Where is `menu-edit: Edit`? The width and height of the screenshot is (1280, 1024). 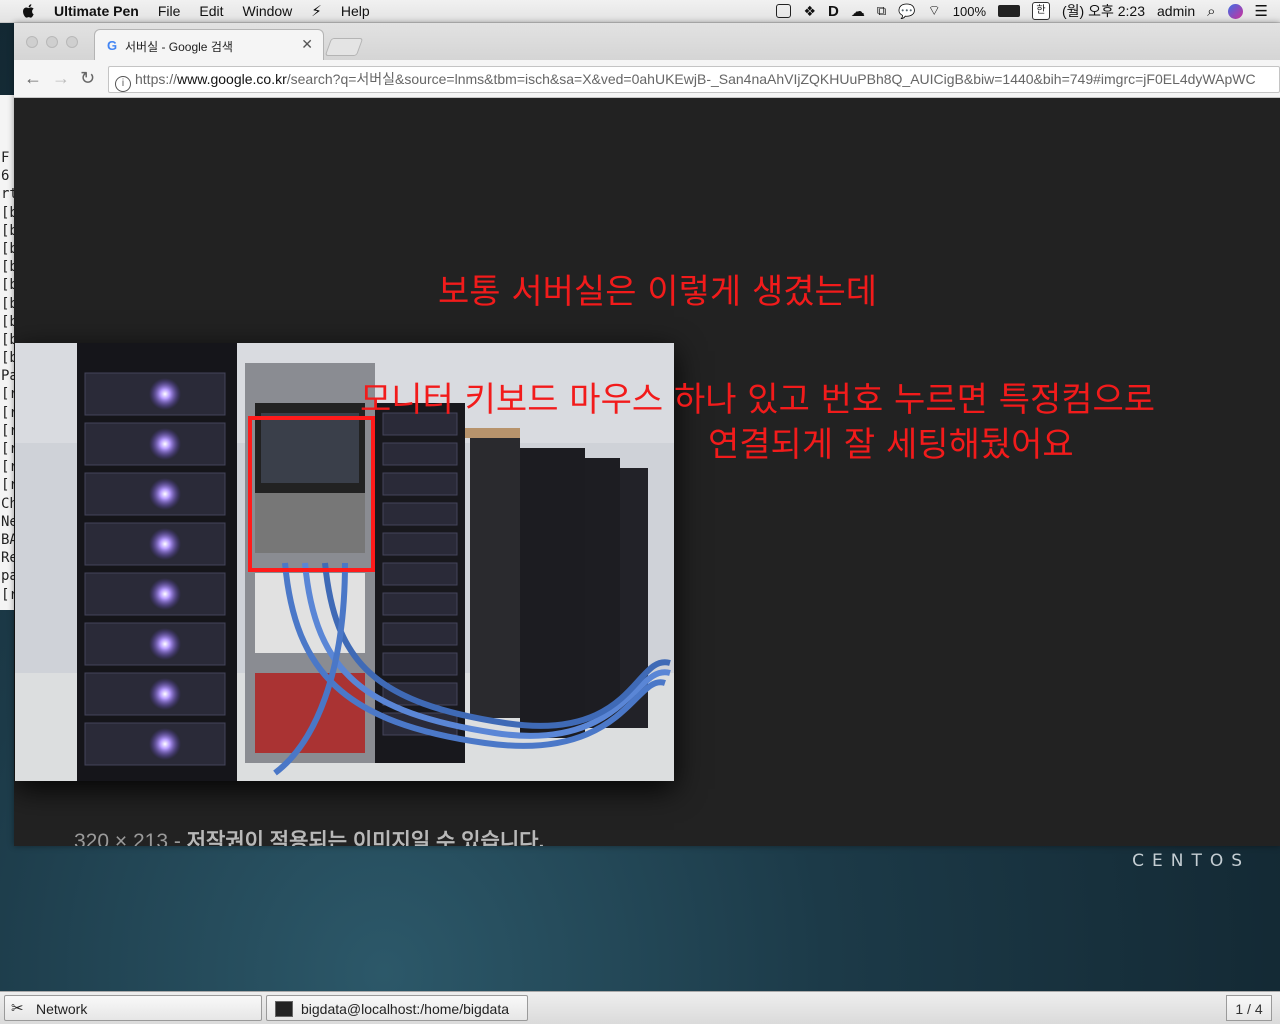 menu-edit: Edit is located at coordinates (211, 11).